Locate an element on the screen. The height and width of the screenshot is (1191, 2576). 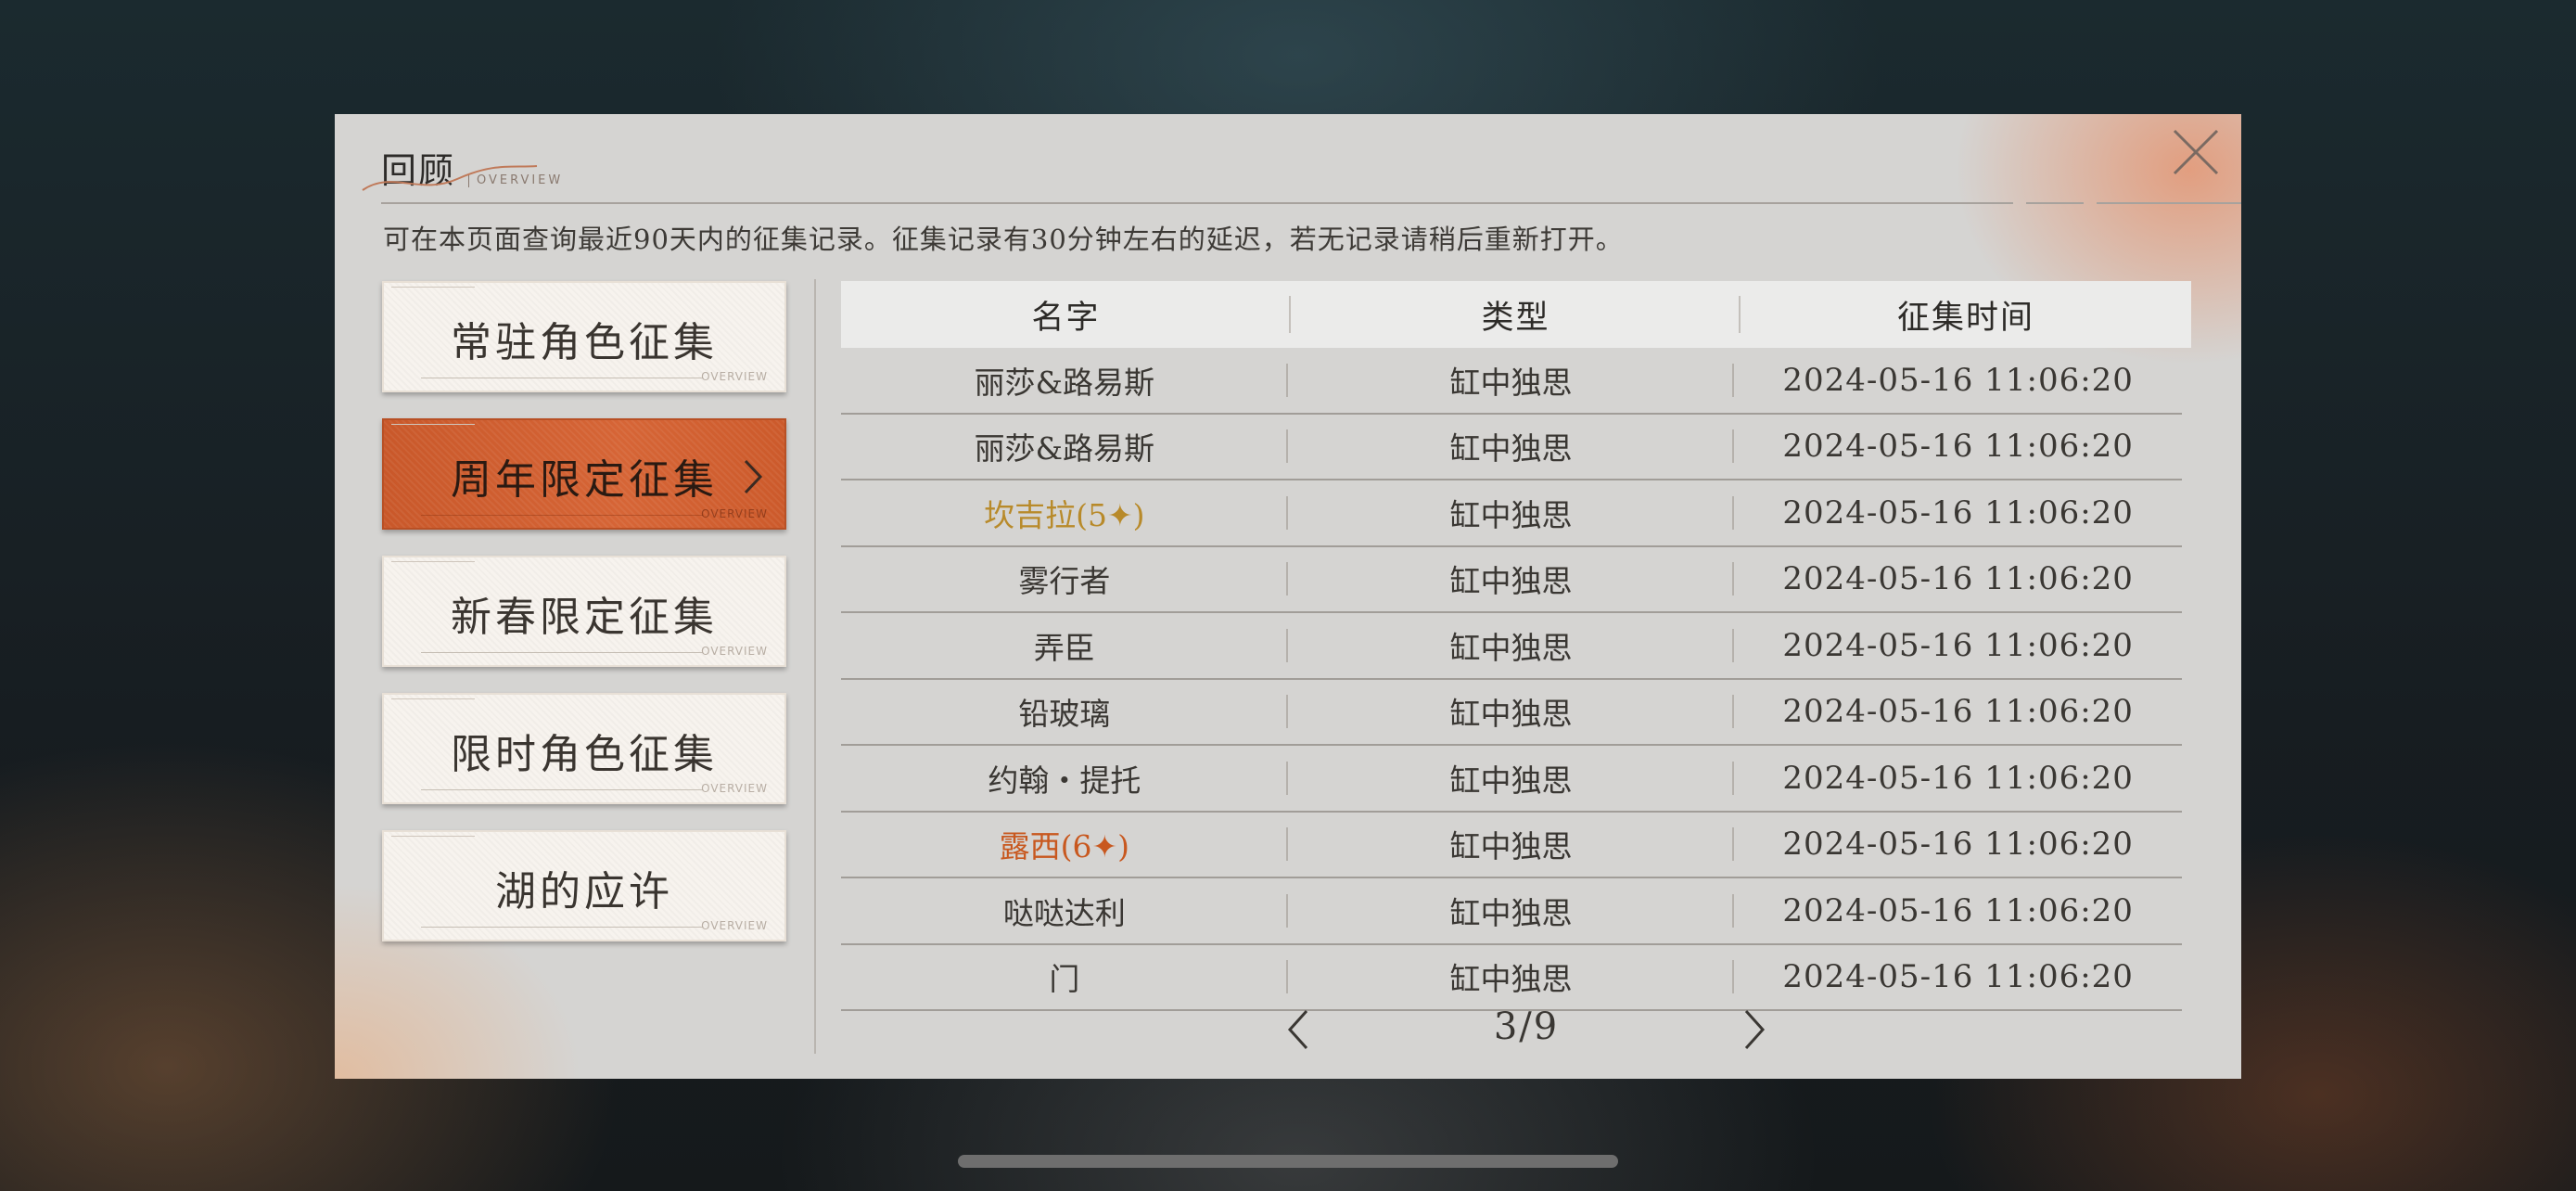
tab-limited-character: 限时角色征集 OVERVIEW is located at coordinates (584, 748).